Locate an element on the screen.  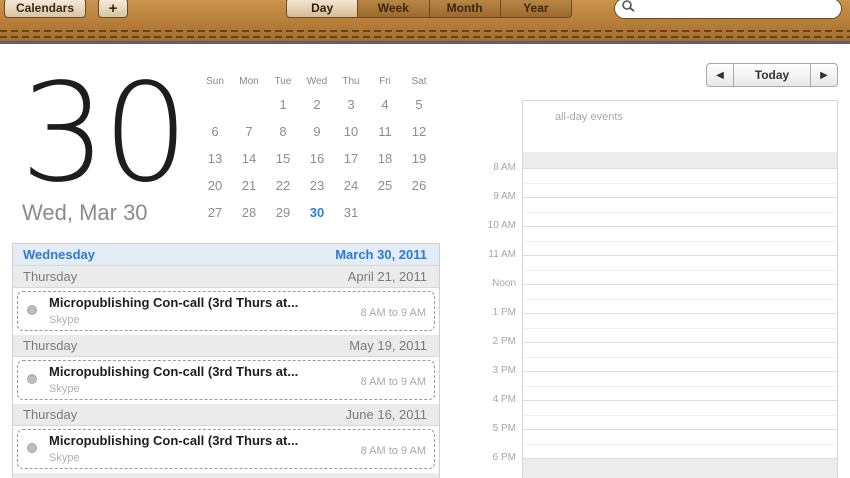
add-event-button: + is located at coordinates (113, 9).